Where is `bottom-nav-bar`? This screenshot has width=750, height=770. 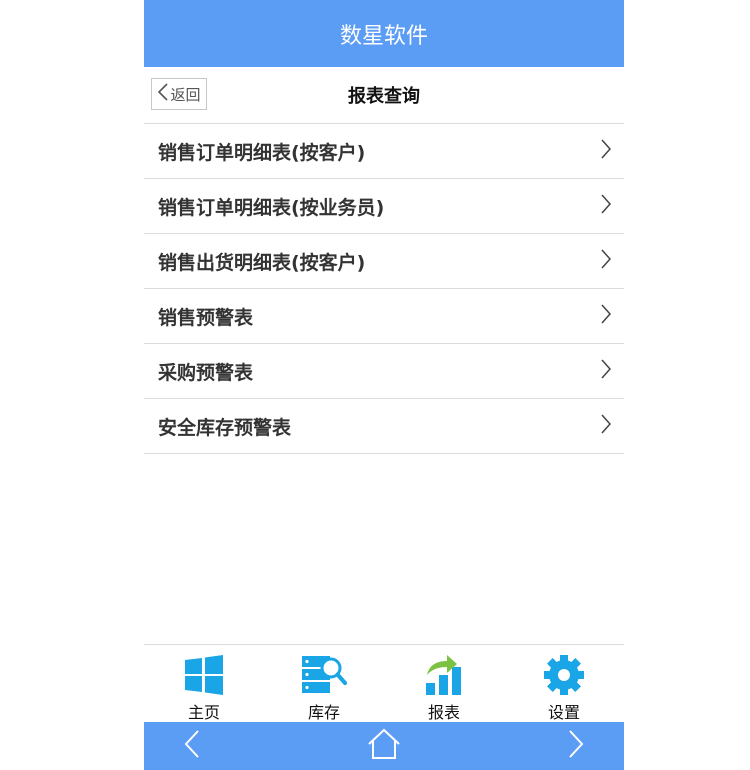 bottom-nav-bar is located at coordinates (384, 746).